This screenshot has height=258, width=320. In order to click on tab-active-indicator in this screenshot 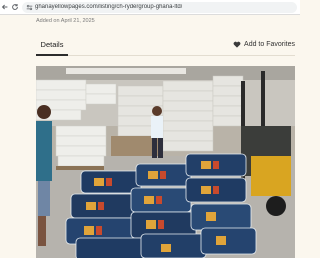, I will do `click(52, 55)`.